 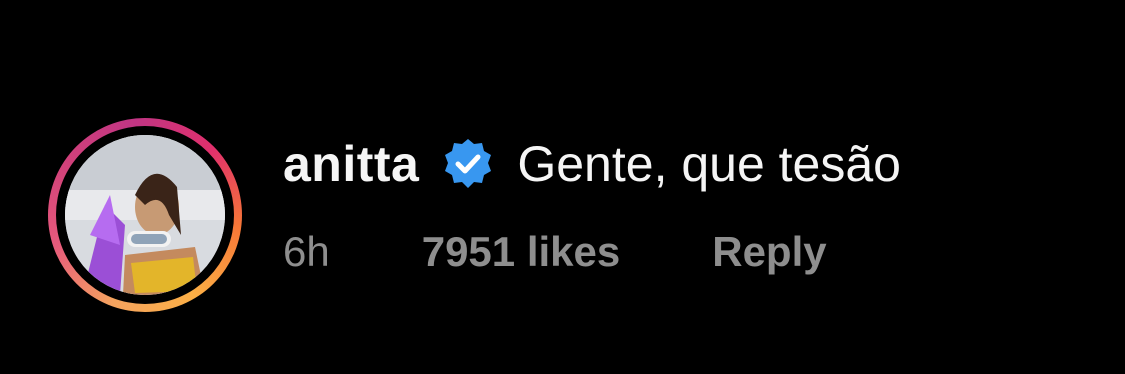 I want to click on likes-count: 7951 likes, so click(x=521, y=252).